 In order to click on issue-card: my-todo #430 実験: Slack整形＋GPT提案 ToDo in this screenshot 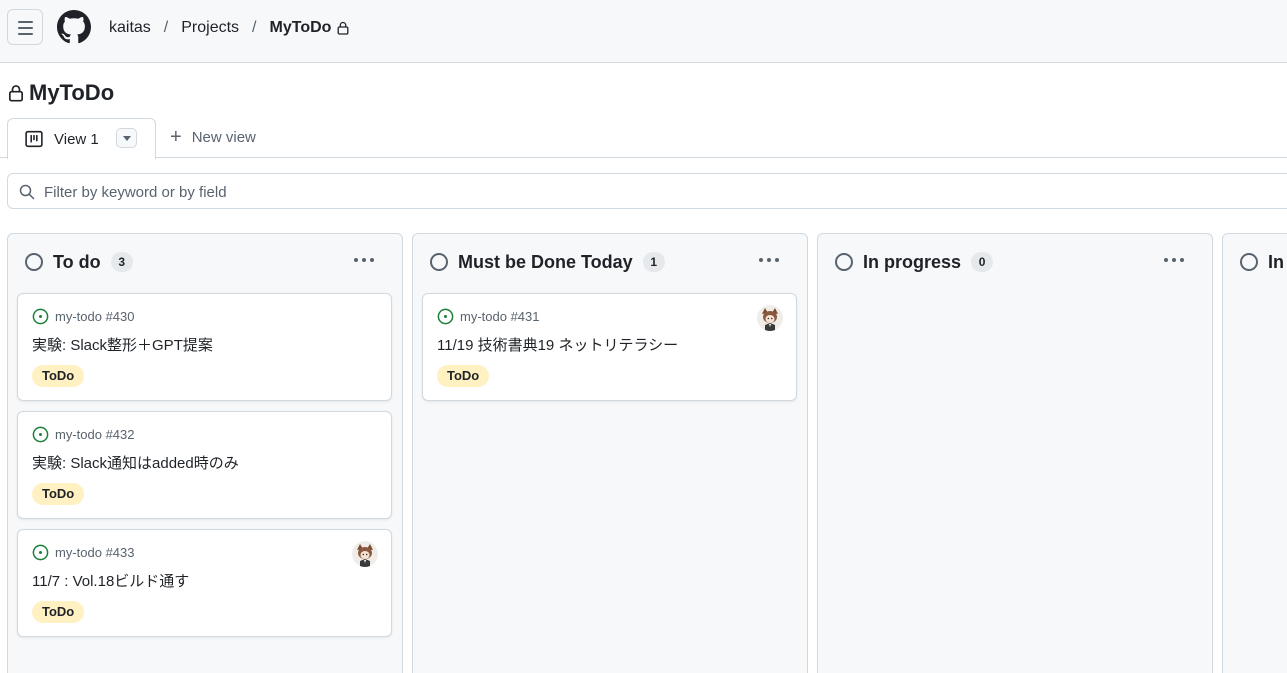, I will do `click(204, 347)`.